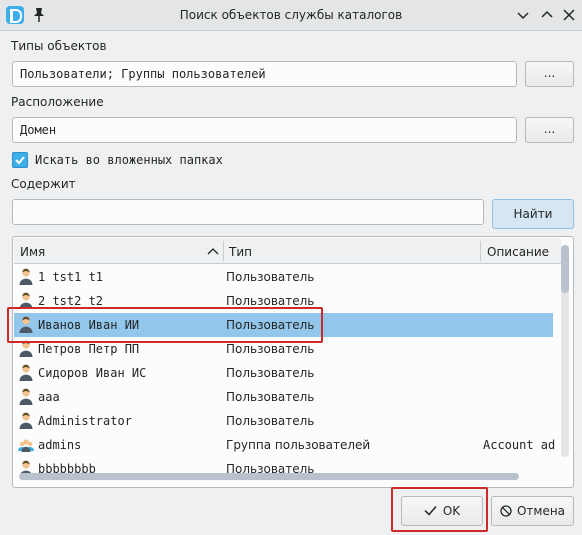  I want to click on ok-button: OK, so click(442, 511).